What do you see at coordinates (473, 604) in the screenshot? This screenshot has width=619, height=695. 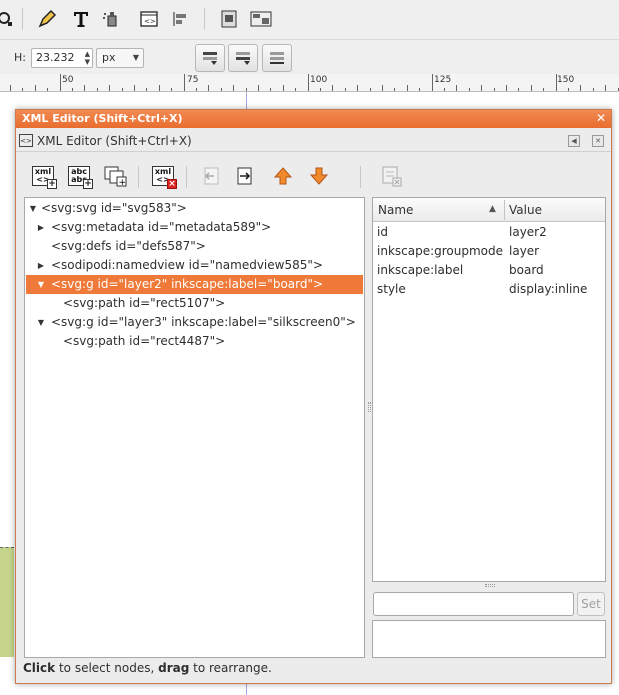 I see `attribute-value-entry` at bounding box center [473, 604].